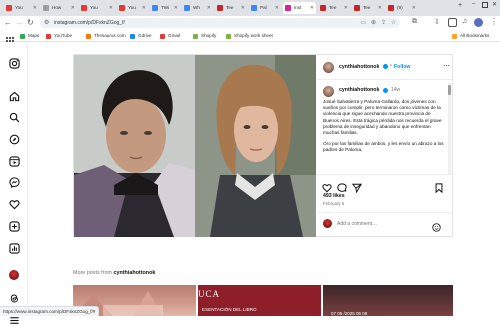 This screenshot has width=500, height=326. Describe the element at coordinates (363, 23) in the screenshot. I see `cast-icon: ▭` at that location.